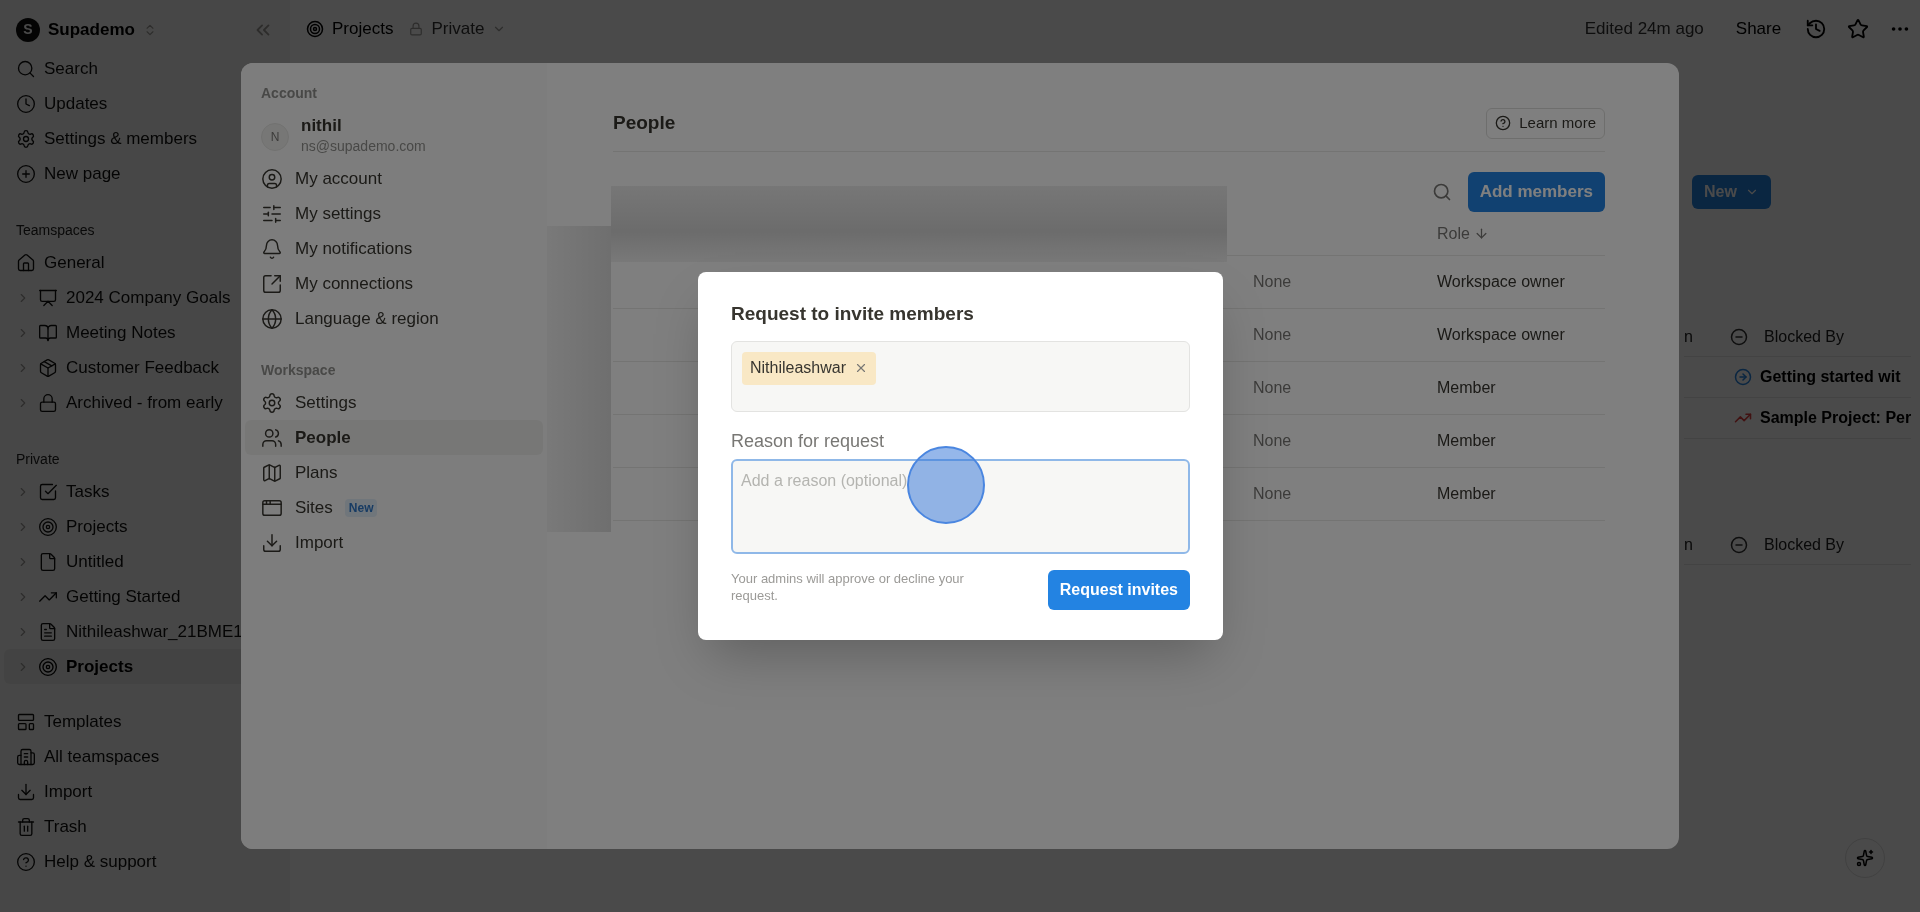  Describe the element at coordinates (48, 332) in the screenshot. I see `notebook-icon` at that location.